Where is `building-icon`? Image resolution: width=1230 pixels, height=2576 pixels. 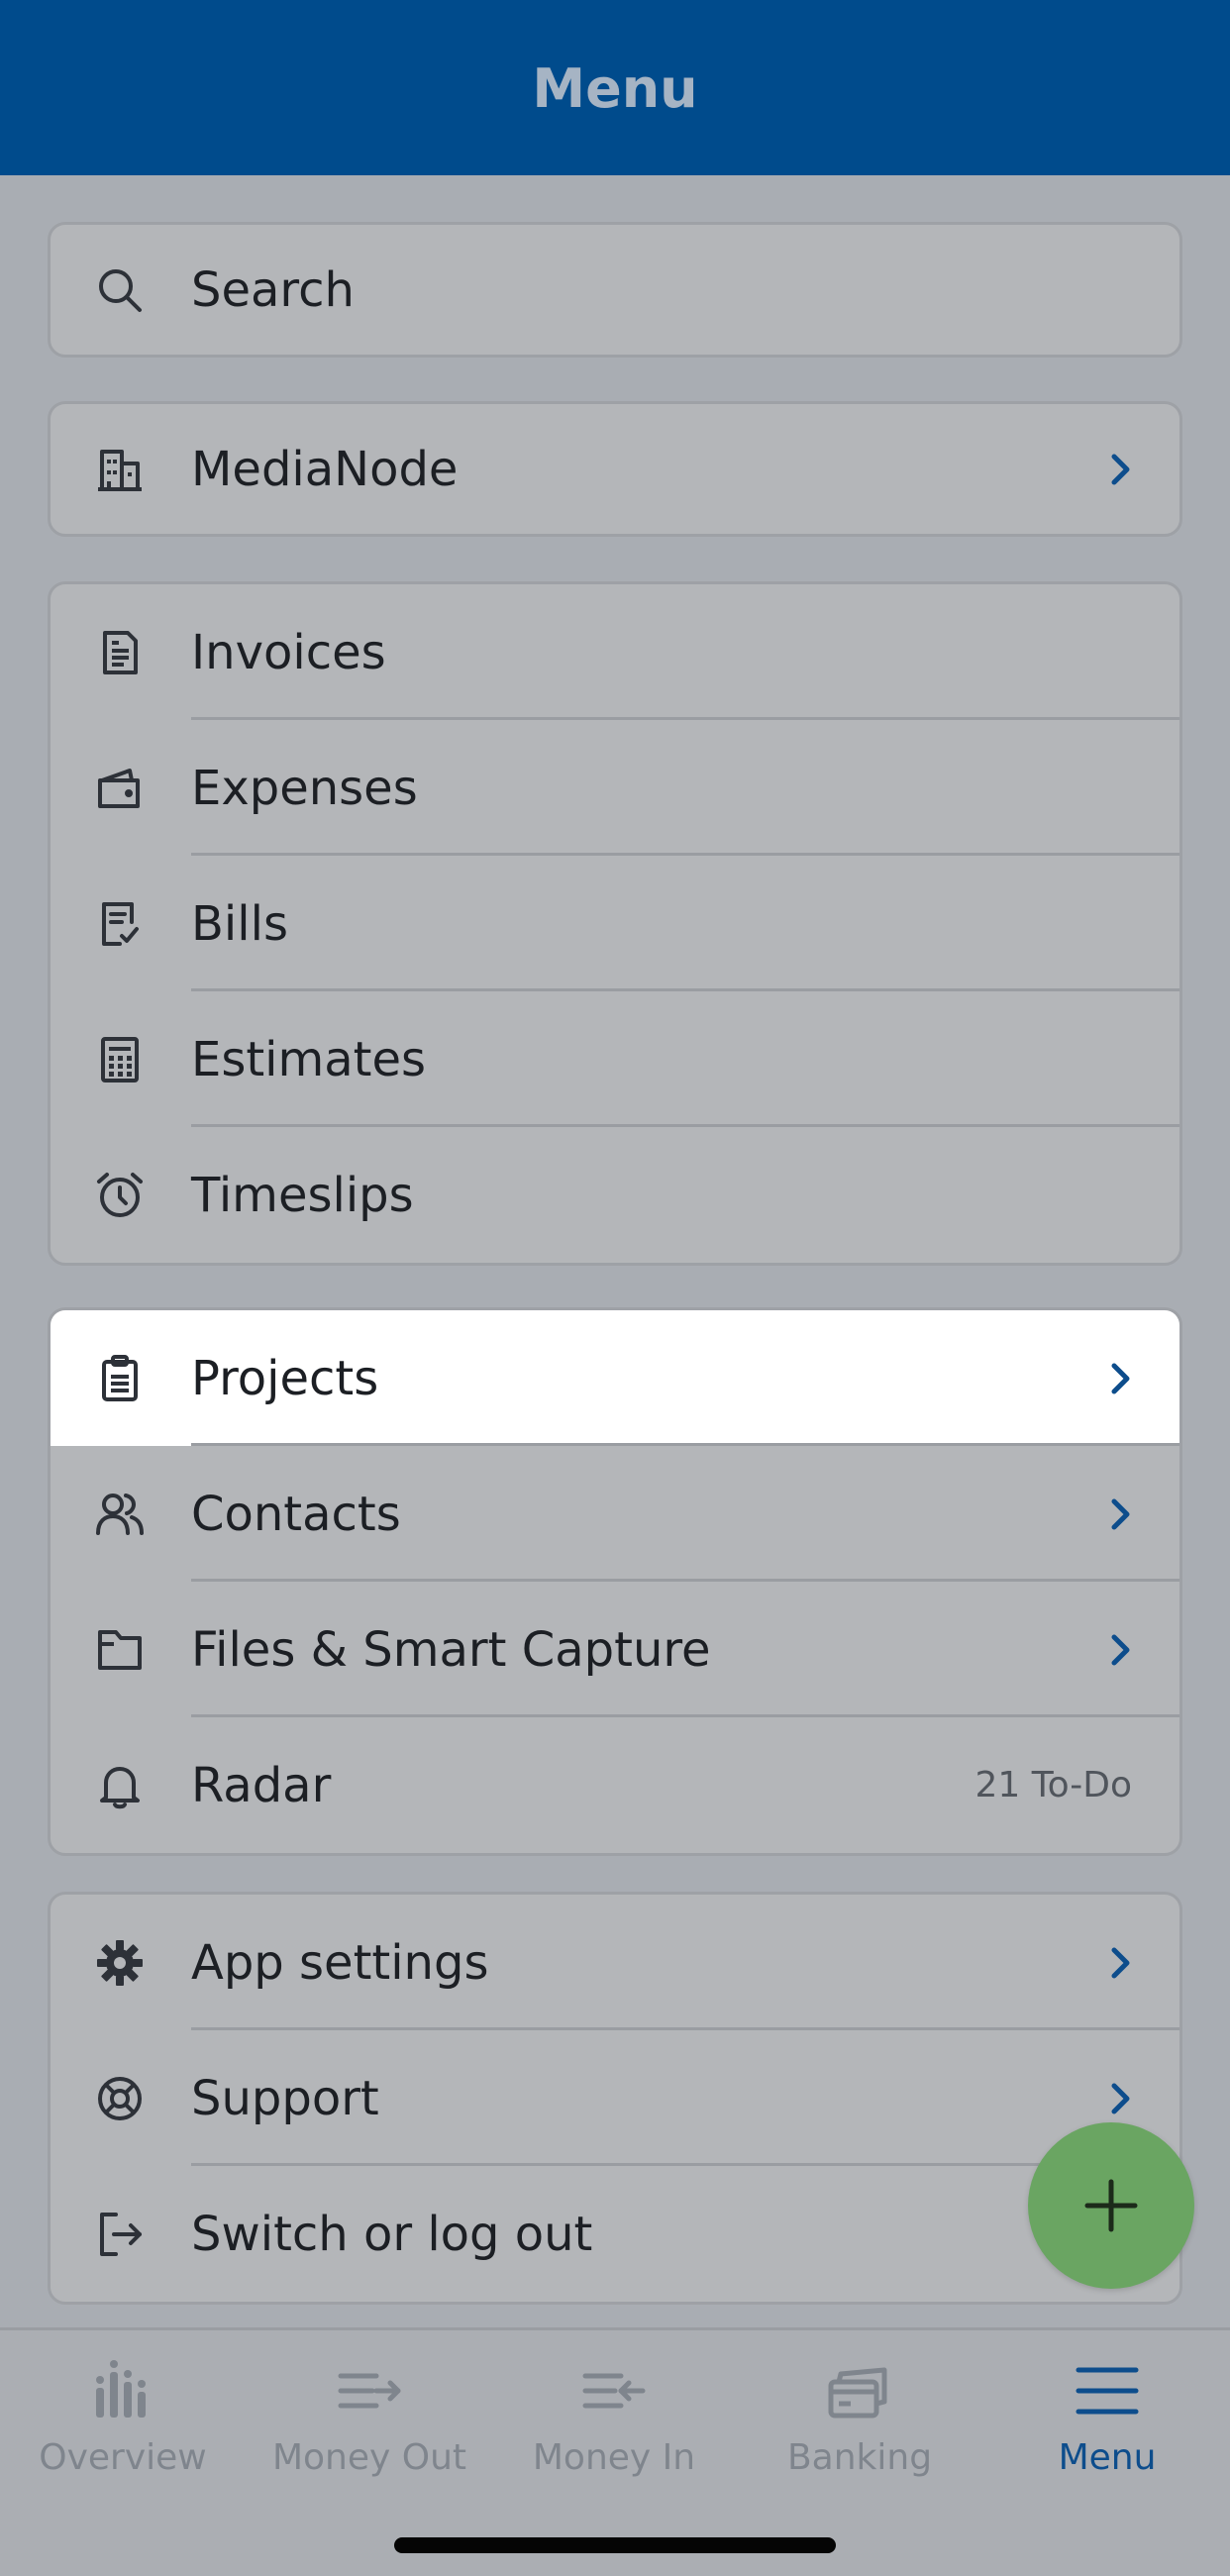
building-icon is located at coordinates (120, 469).